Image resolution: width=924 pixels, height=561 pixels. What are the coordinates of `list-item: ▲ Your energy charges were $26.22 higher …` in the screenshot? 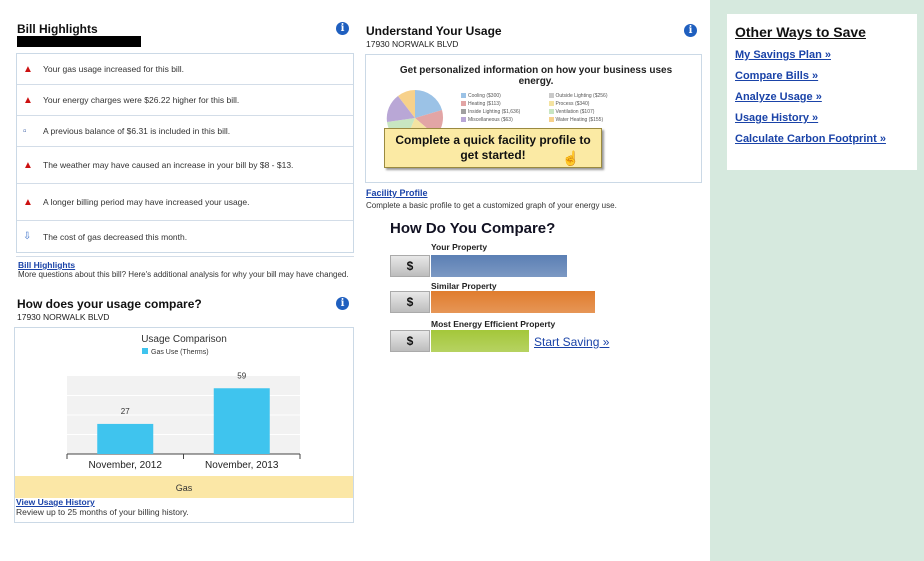 It's located at (185, 100).